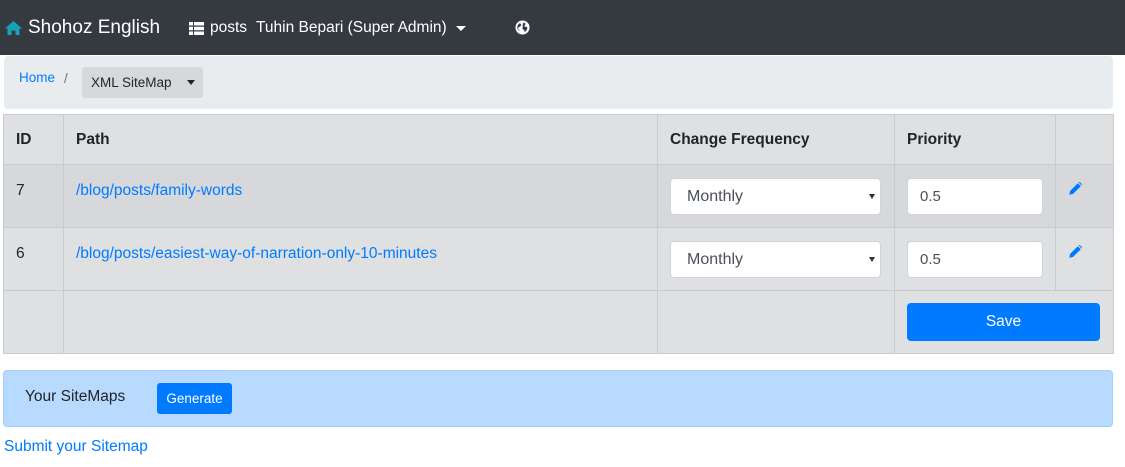 The width and height of the screenshot is (1125, 467). I want to click on table-header-row: ID Path Change Frequency Priority, so click(558, 139).